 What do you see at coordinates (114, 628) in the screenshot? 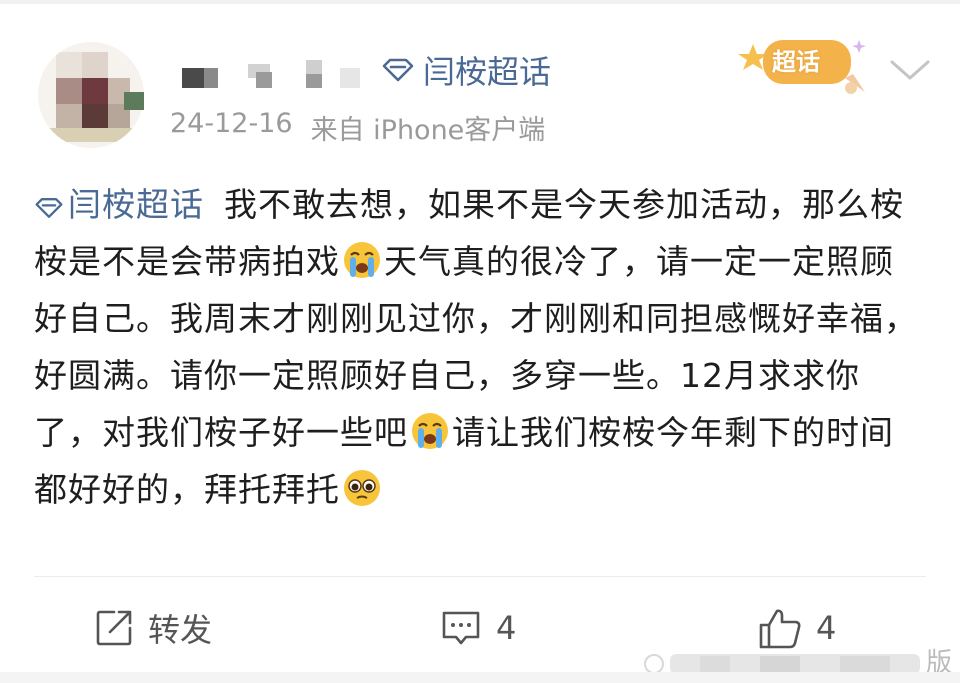
I see `repost-icon` at bounding box center [114, 628].